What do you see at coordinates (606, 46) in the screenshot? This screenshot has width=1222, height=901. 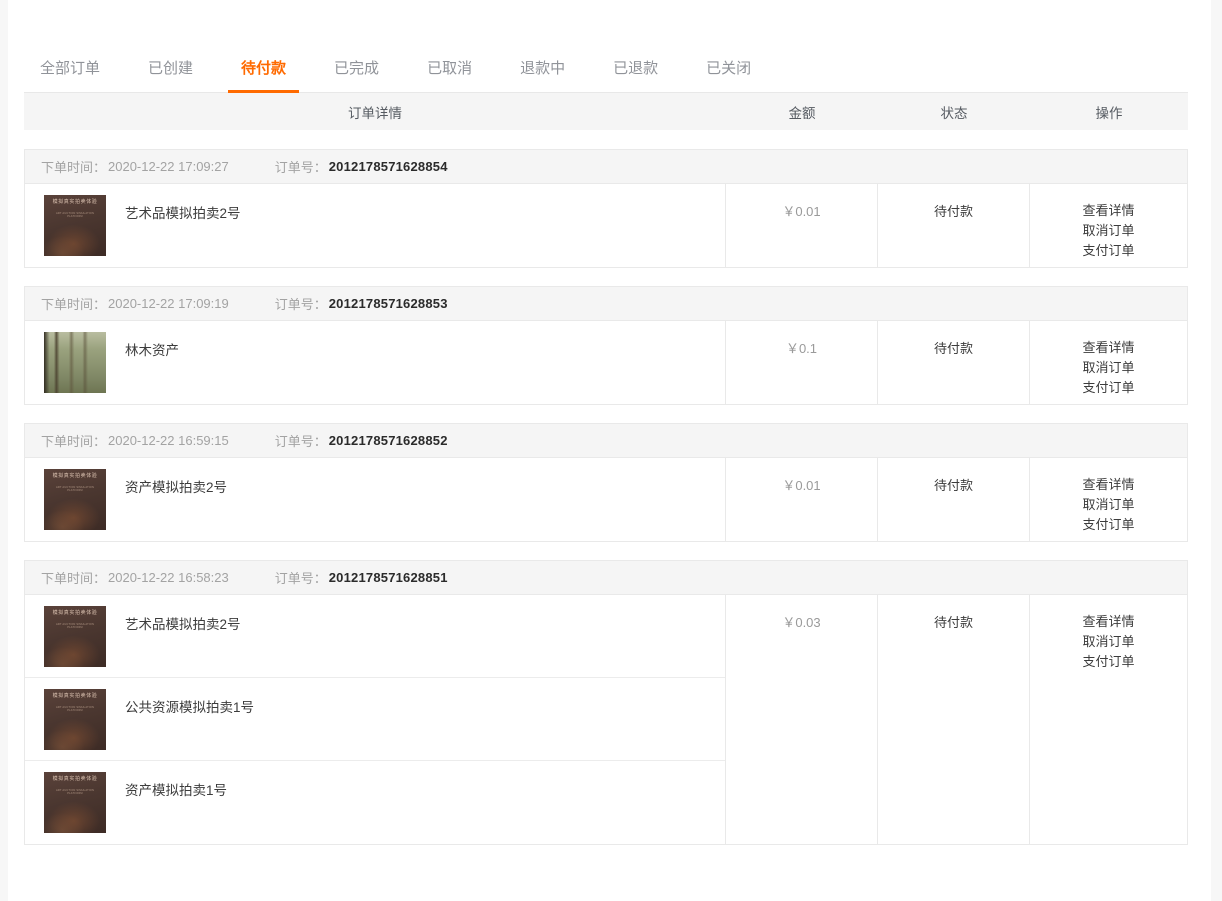 I see `order-status-tabs: 全部订单 已创建 待付款 已完成 已取消 退款中 已退款 已关闭` at bounding box center [606, 46].